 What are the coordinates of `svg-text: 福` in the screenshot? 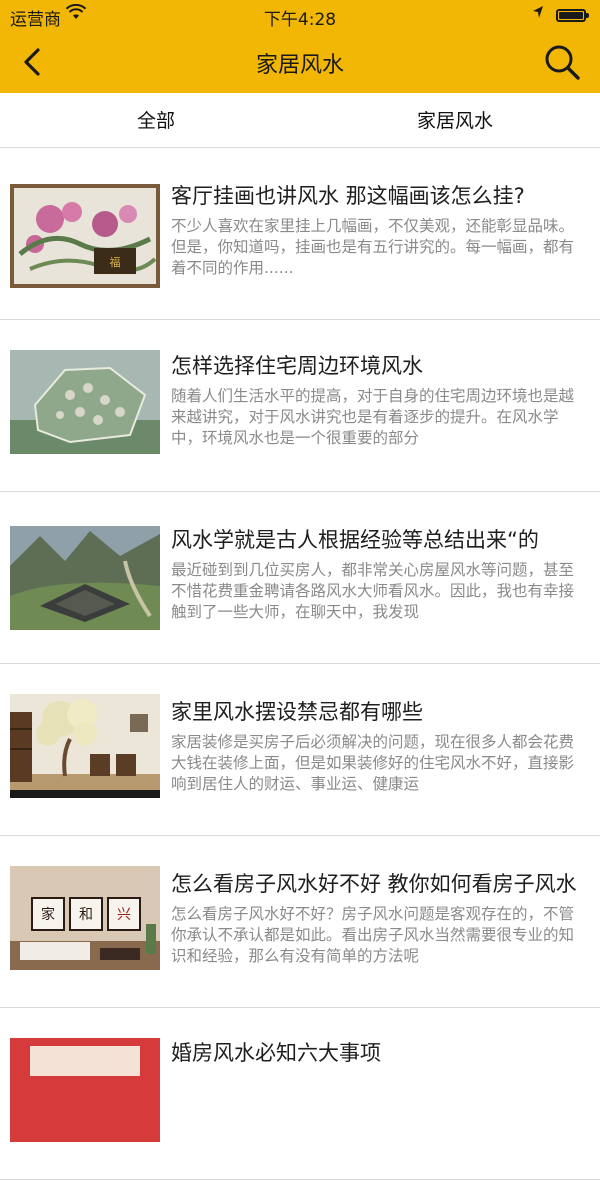 It's located at (115, 262).